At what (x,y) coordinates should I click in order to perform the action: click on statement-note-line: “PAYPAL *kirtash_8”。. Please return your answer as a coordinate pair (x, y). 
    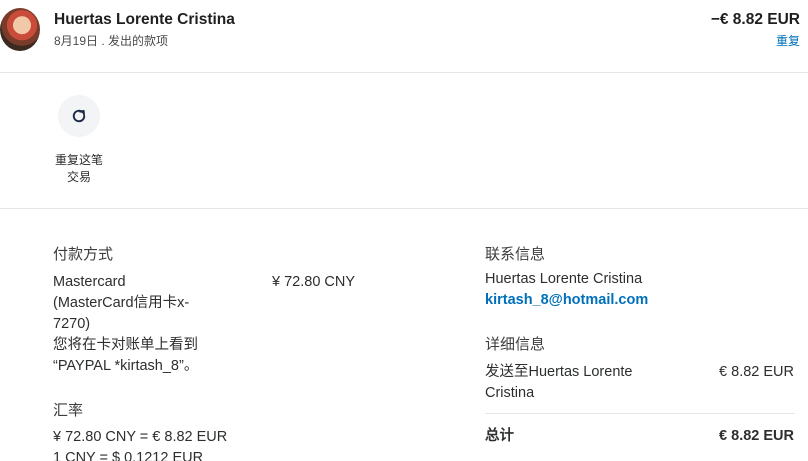
    Looking at the image, I should click on (126, 366).